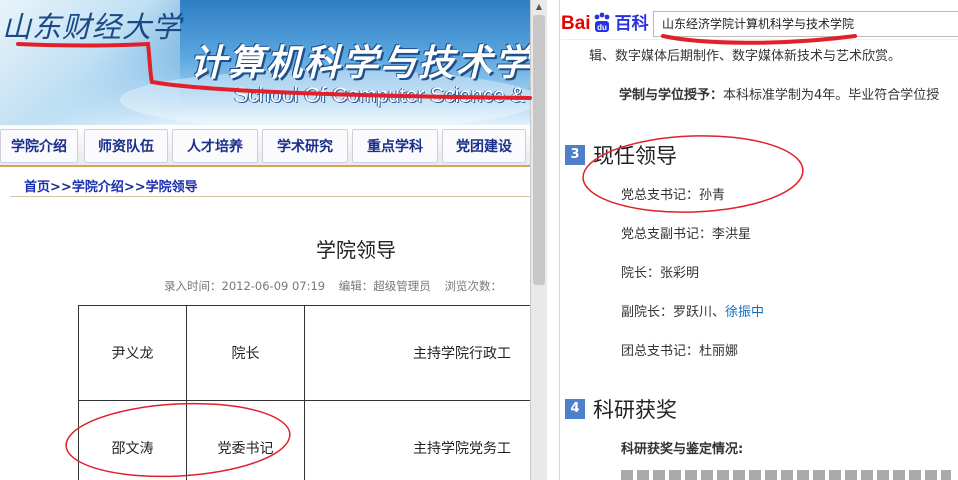  I want to click on leader-line: 副院长：罗跃川、徐振中, so click(692, 310).